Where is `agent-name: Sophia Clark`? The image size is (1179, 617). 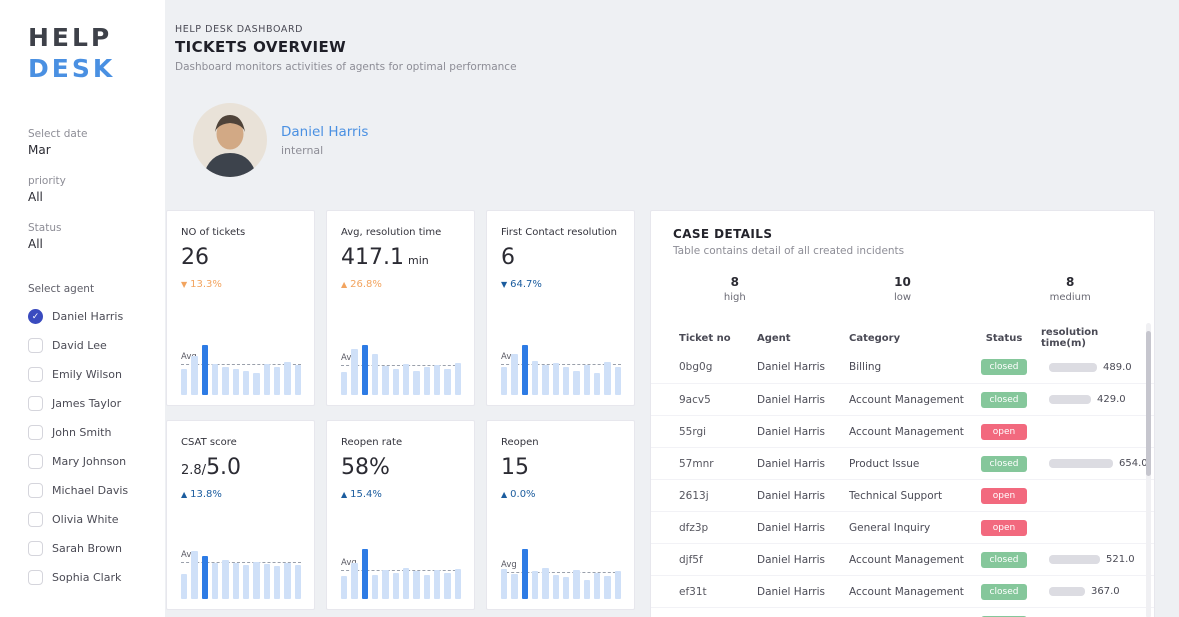
agent-name: Sophia Clark is located at coordinates (87, 577).